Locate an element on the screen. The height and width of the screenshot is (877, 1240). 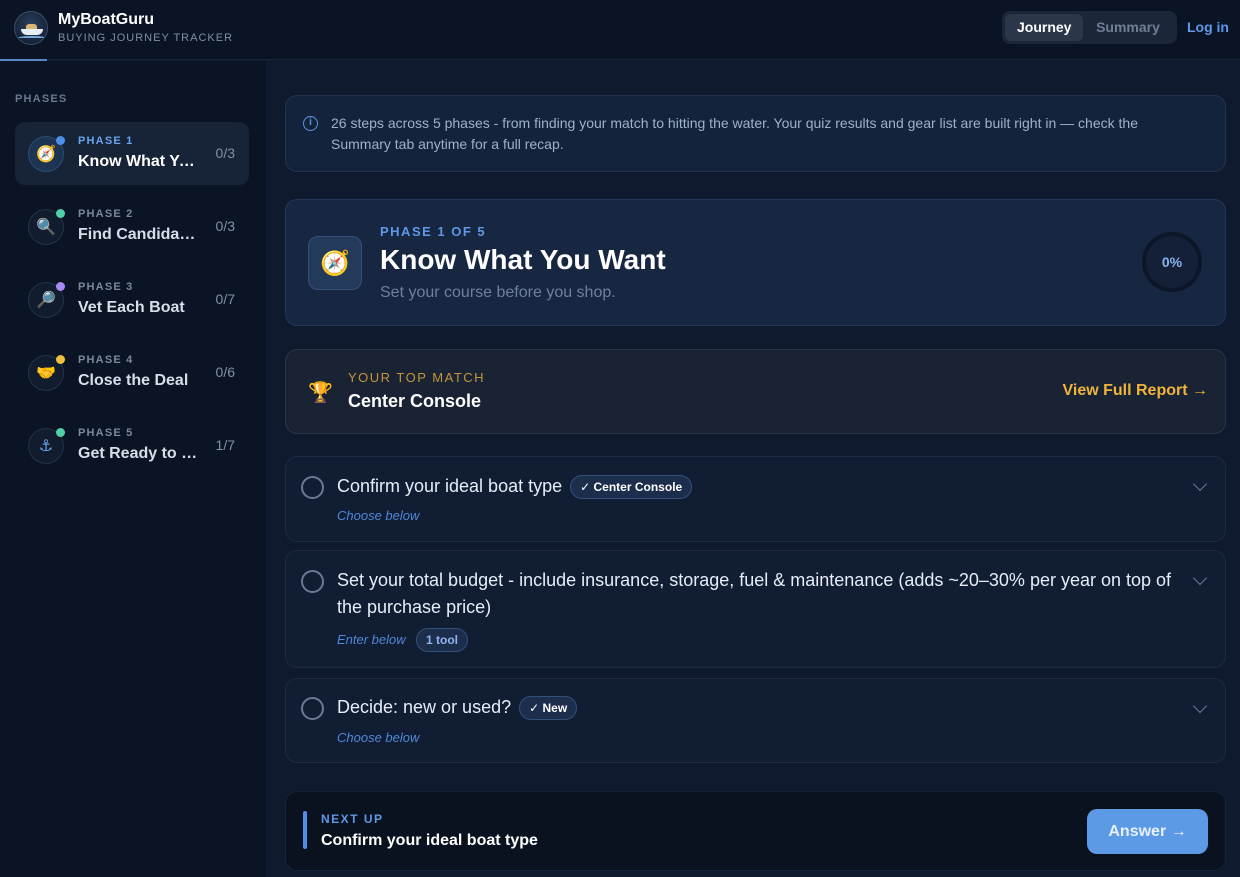
task-hint: Enter below is located at coordinates (371, 639).